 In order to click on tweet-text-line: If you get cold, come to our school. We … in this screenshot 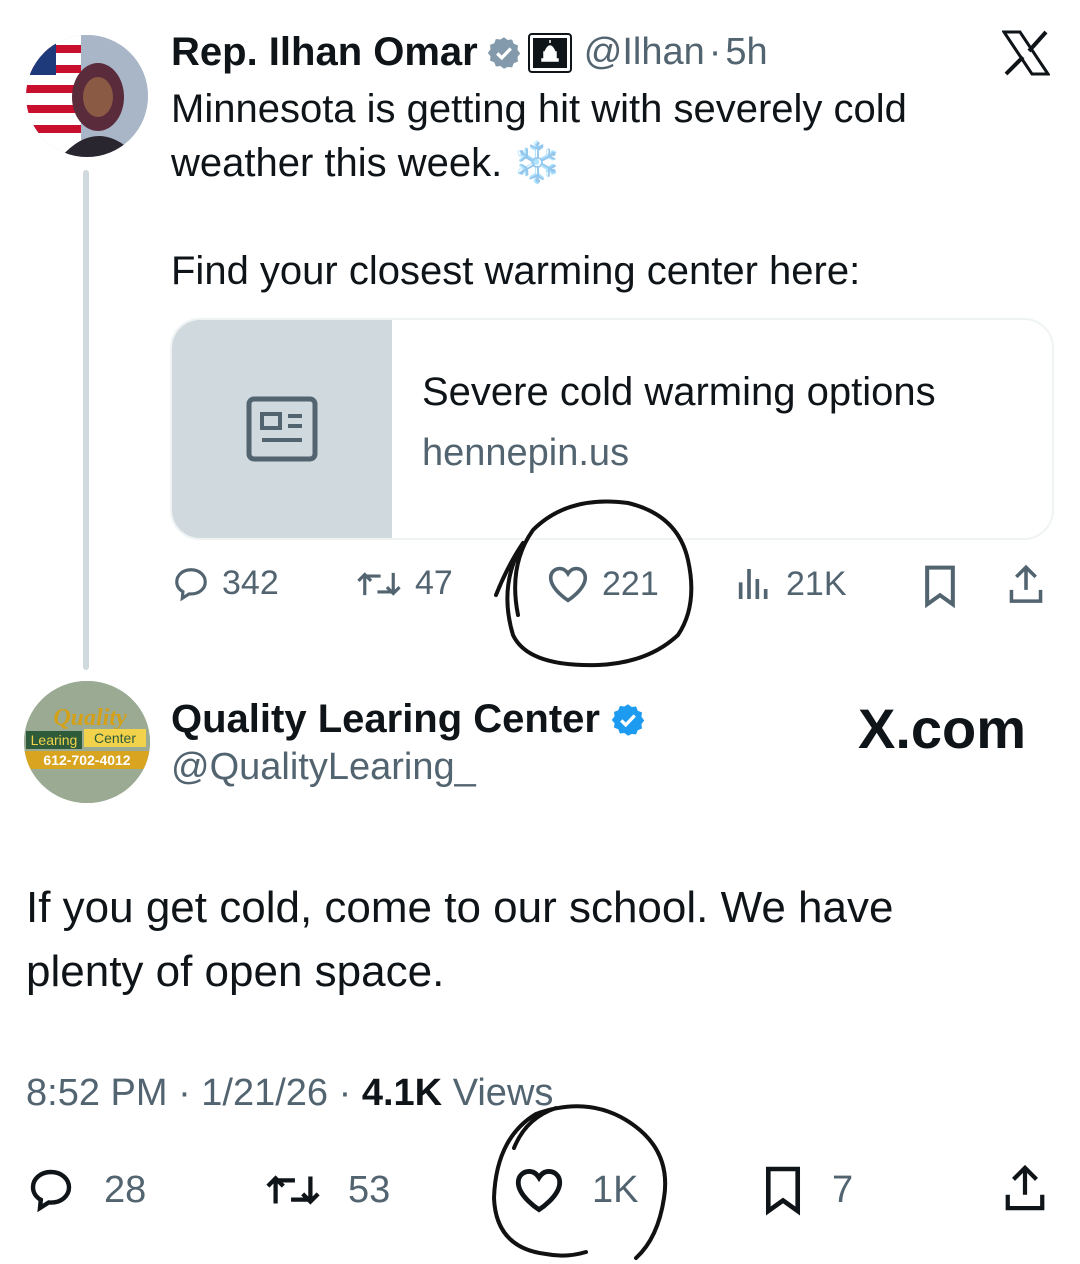, I will do `click(460, 907)`.